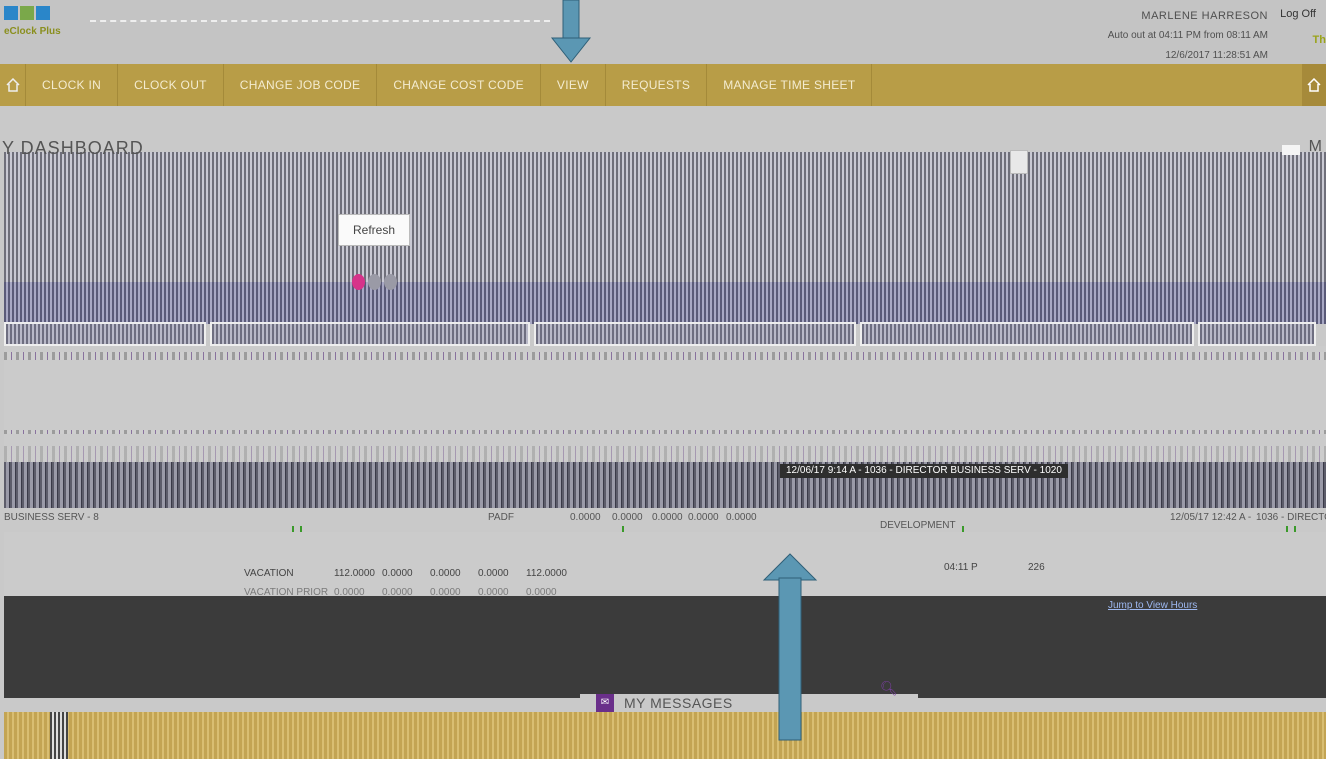 Image resolution: width=1326 pixels, height=759 pixels. Describe the element at coordinates (889, 688) in the screenshot. I see `search-icon: 🔍︎` at that location.